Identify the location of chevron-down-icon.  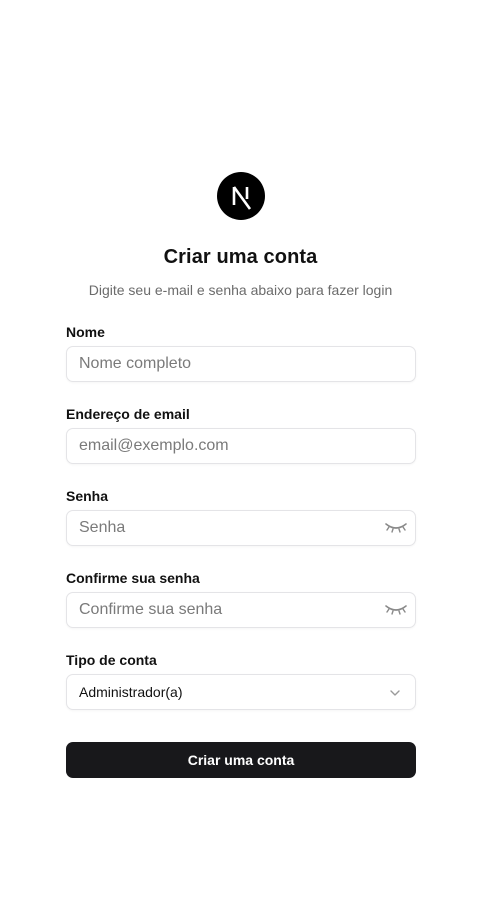
(395, 693).